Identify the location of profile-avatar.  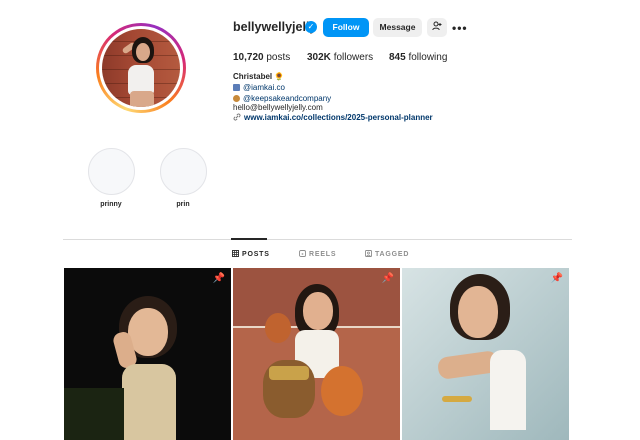
(141, 68).